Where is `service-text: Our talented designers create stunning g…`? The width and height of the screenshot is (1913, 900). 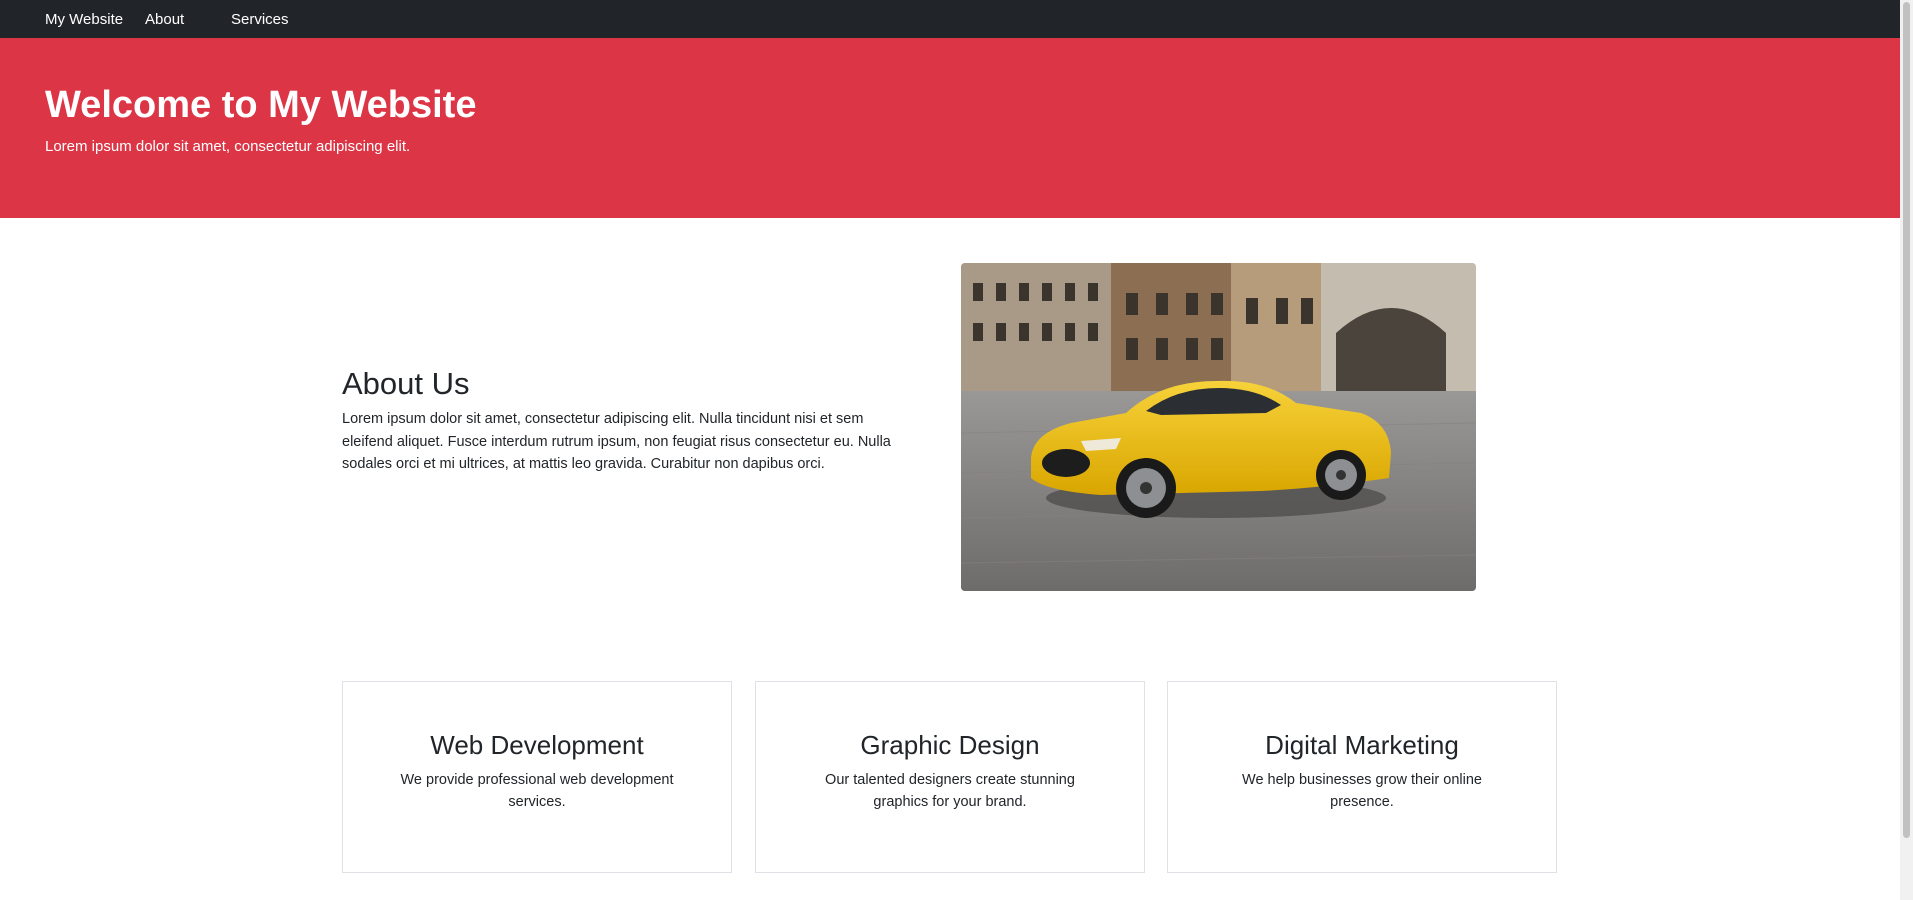 service-text: Our talented designers create stunning g… is located at coordinates (950, 791).